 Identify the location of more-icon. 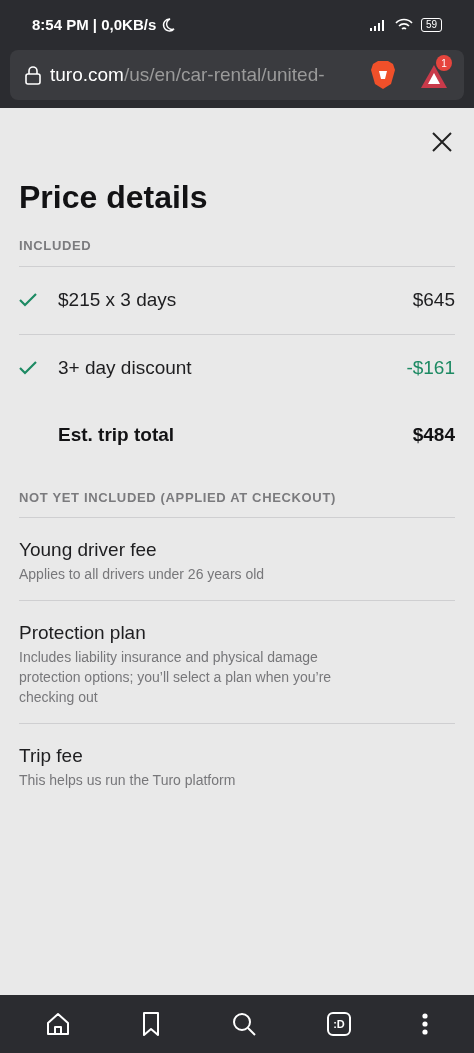
(425, 1024).